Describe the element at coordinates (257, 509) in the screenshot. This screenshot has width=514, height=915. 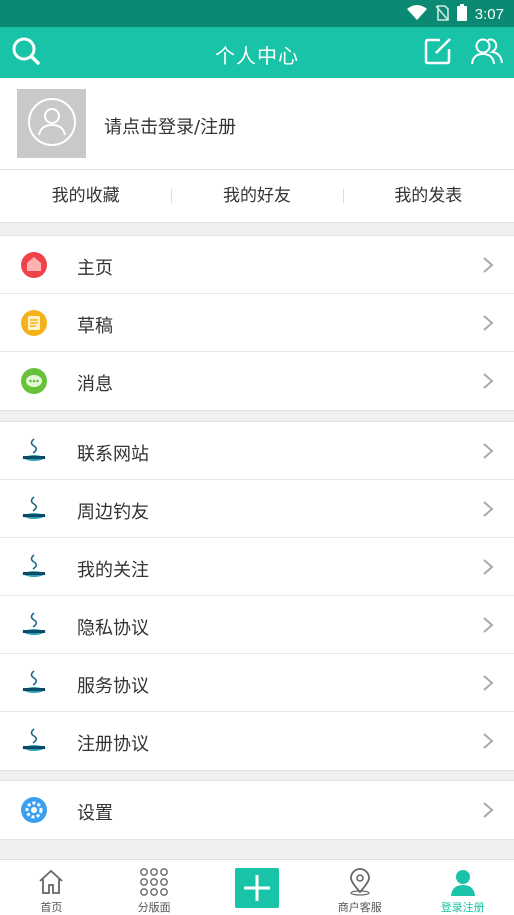
I see `menu-item-nearby-anglers: 周边钓友` at that location.